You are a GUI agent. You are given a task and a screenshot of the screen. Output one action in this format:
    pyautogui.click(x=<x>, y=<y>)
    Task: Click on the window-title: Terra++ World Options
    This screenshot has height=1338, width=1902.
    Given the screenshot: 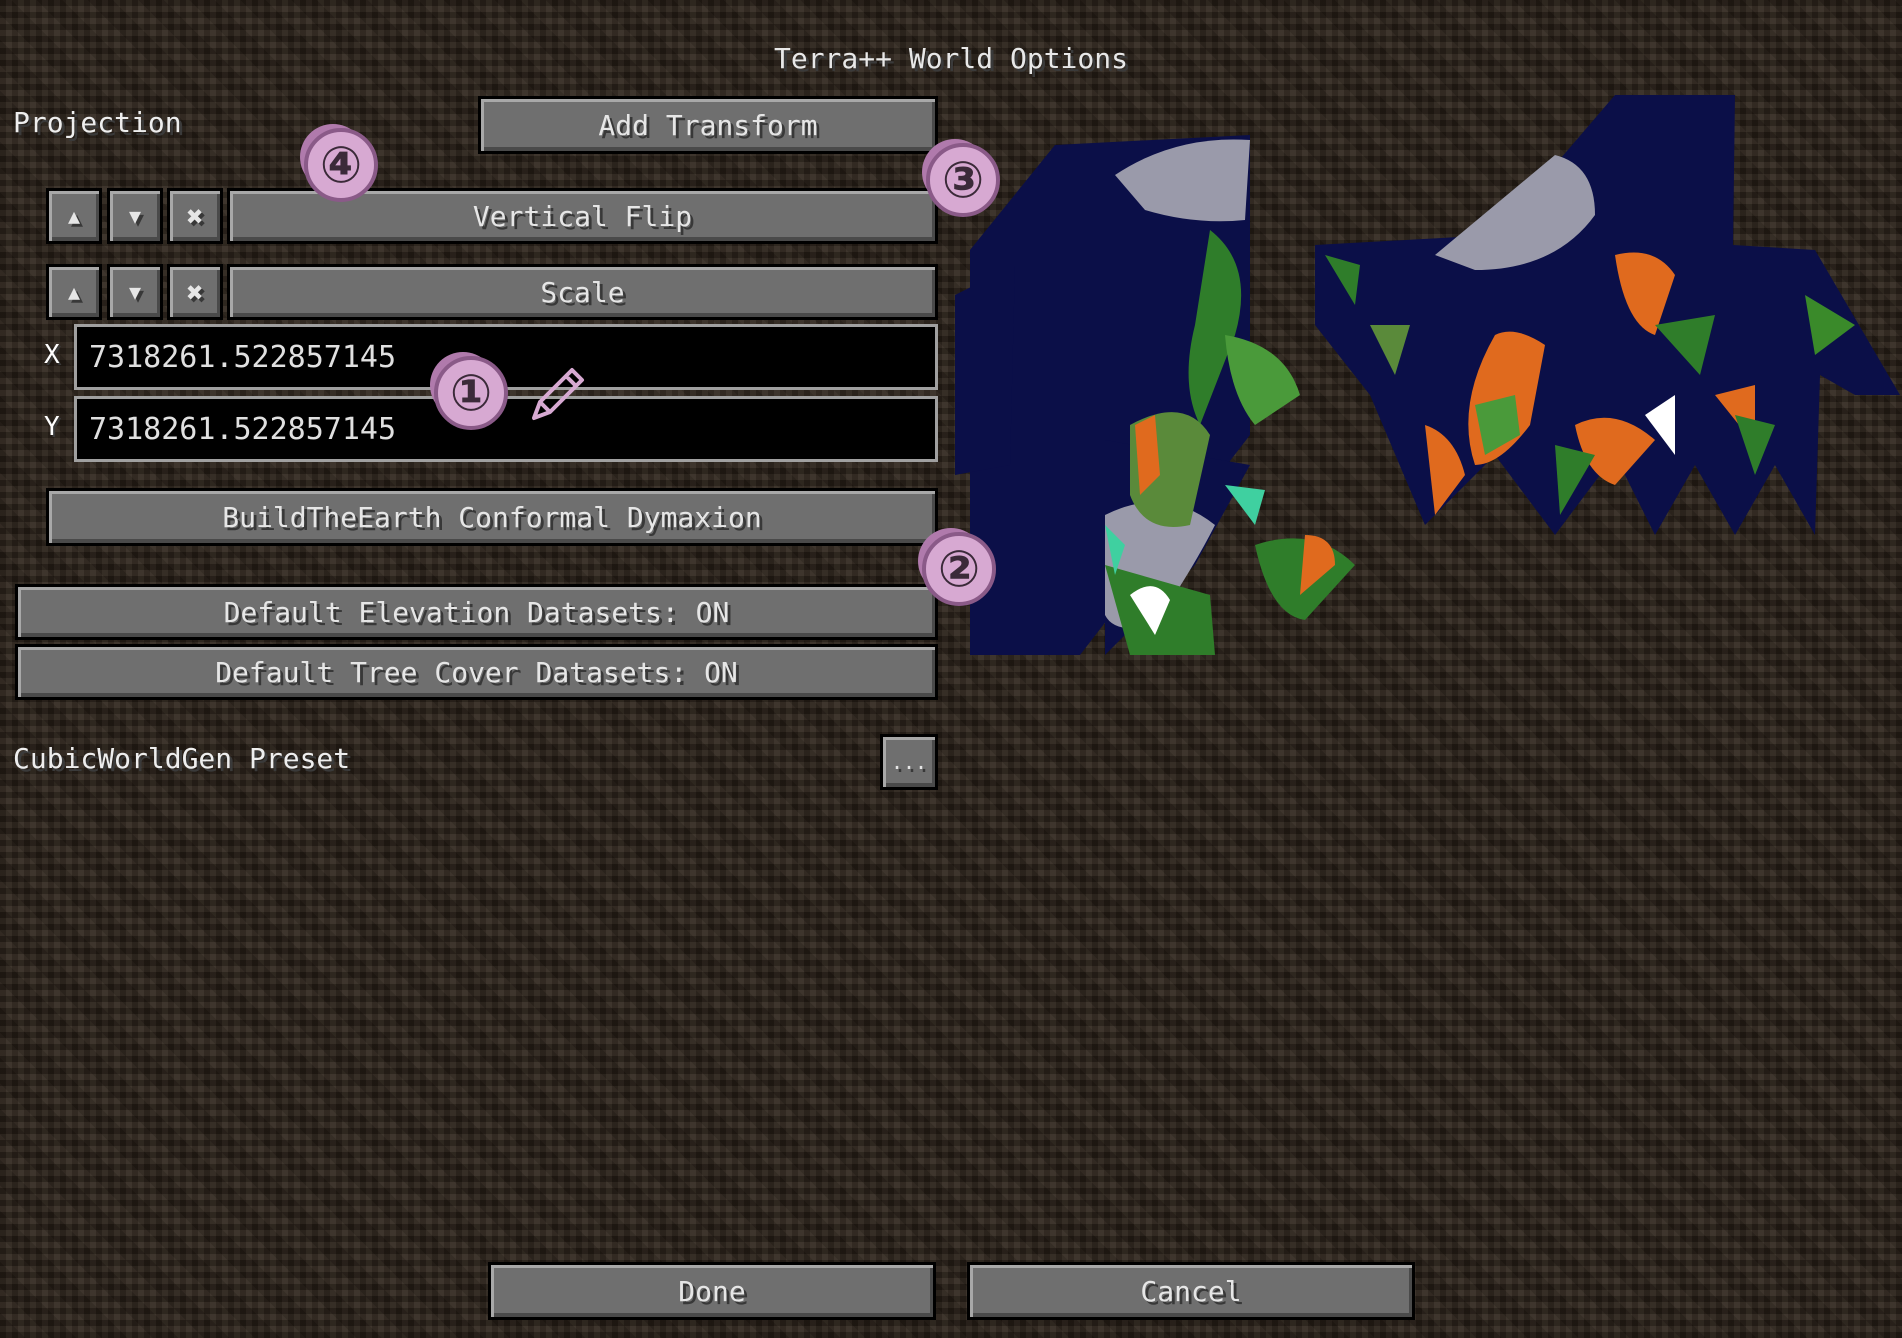 What is the action you would take?
    pyautogui.click(x=950, y=58)
    